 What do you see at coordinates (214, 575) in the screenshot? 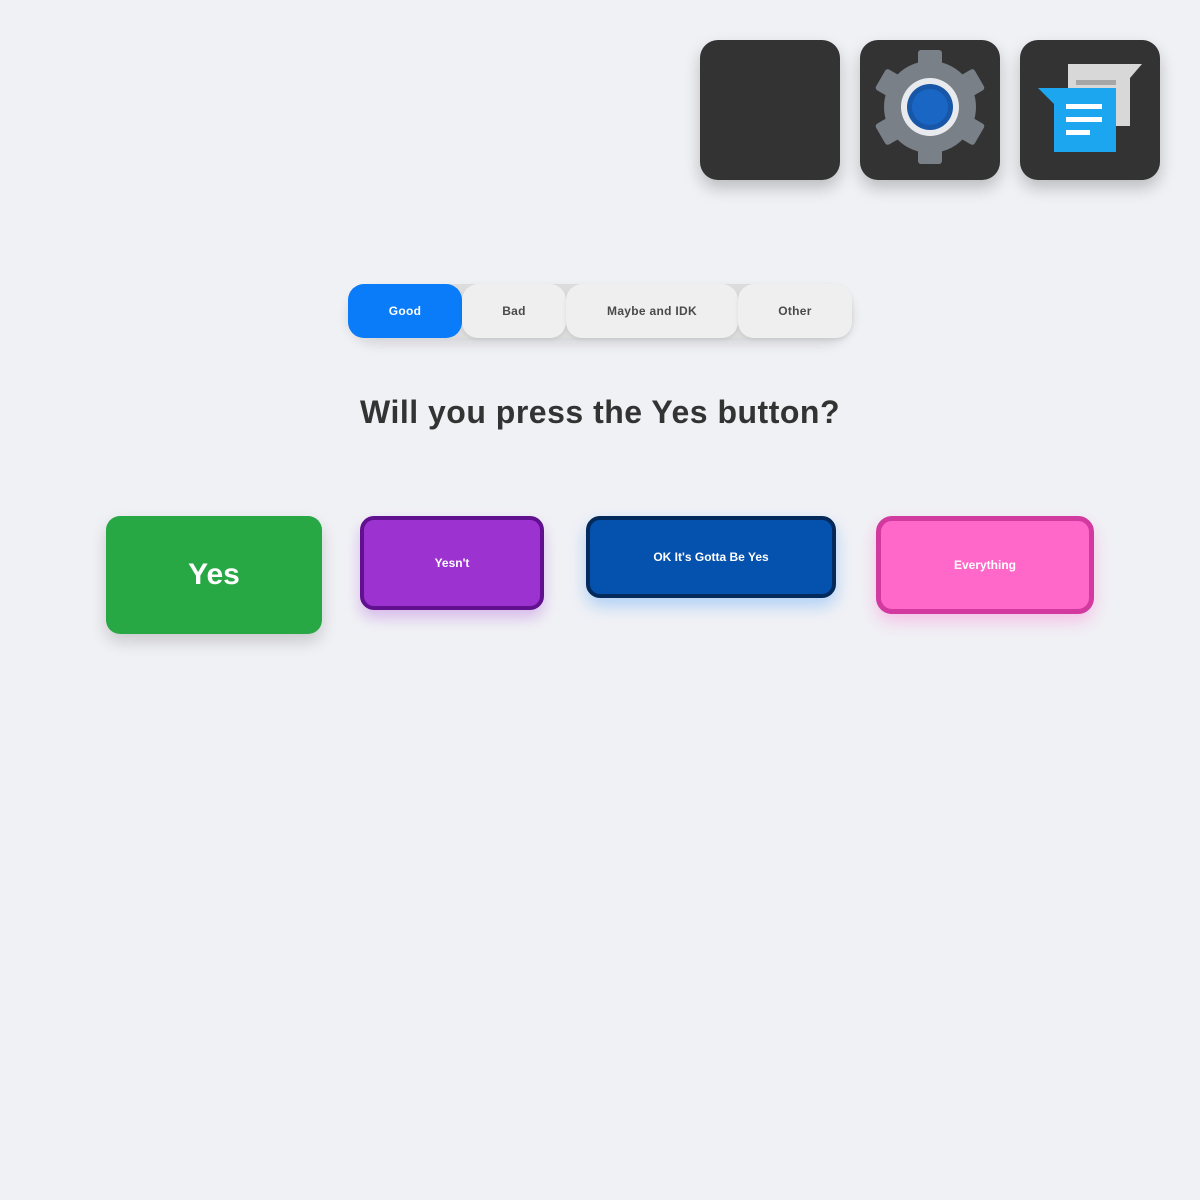
I see `yes-button: Yes` at bounding box center [214, 575].